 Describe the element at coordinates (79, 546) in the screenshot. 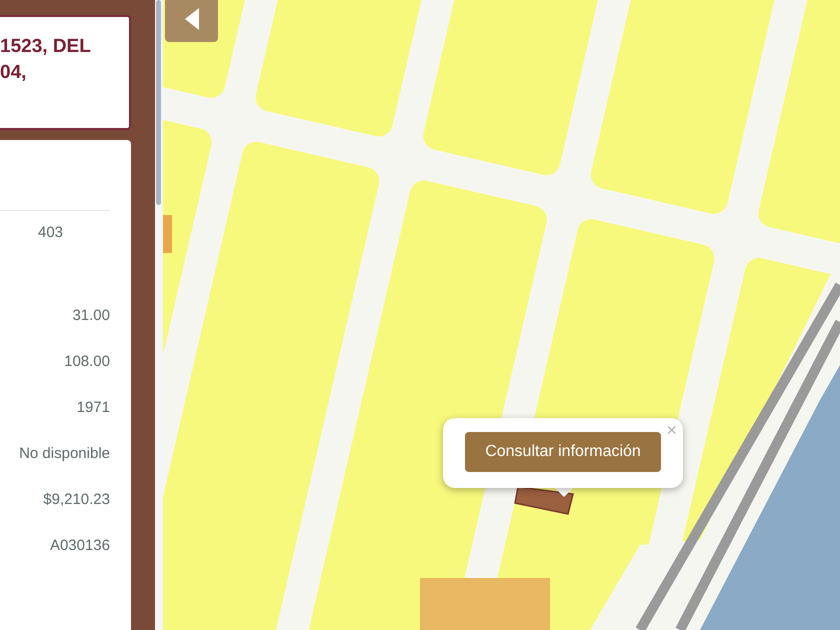

I see `info-value: A030136` at that location.